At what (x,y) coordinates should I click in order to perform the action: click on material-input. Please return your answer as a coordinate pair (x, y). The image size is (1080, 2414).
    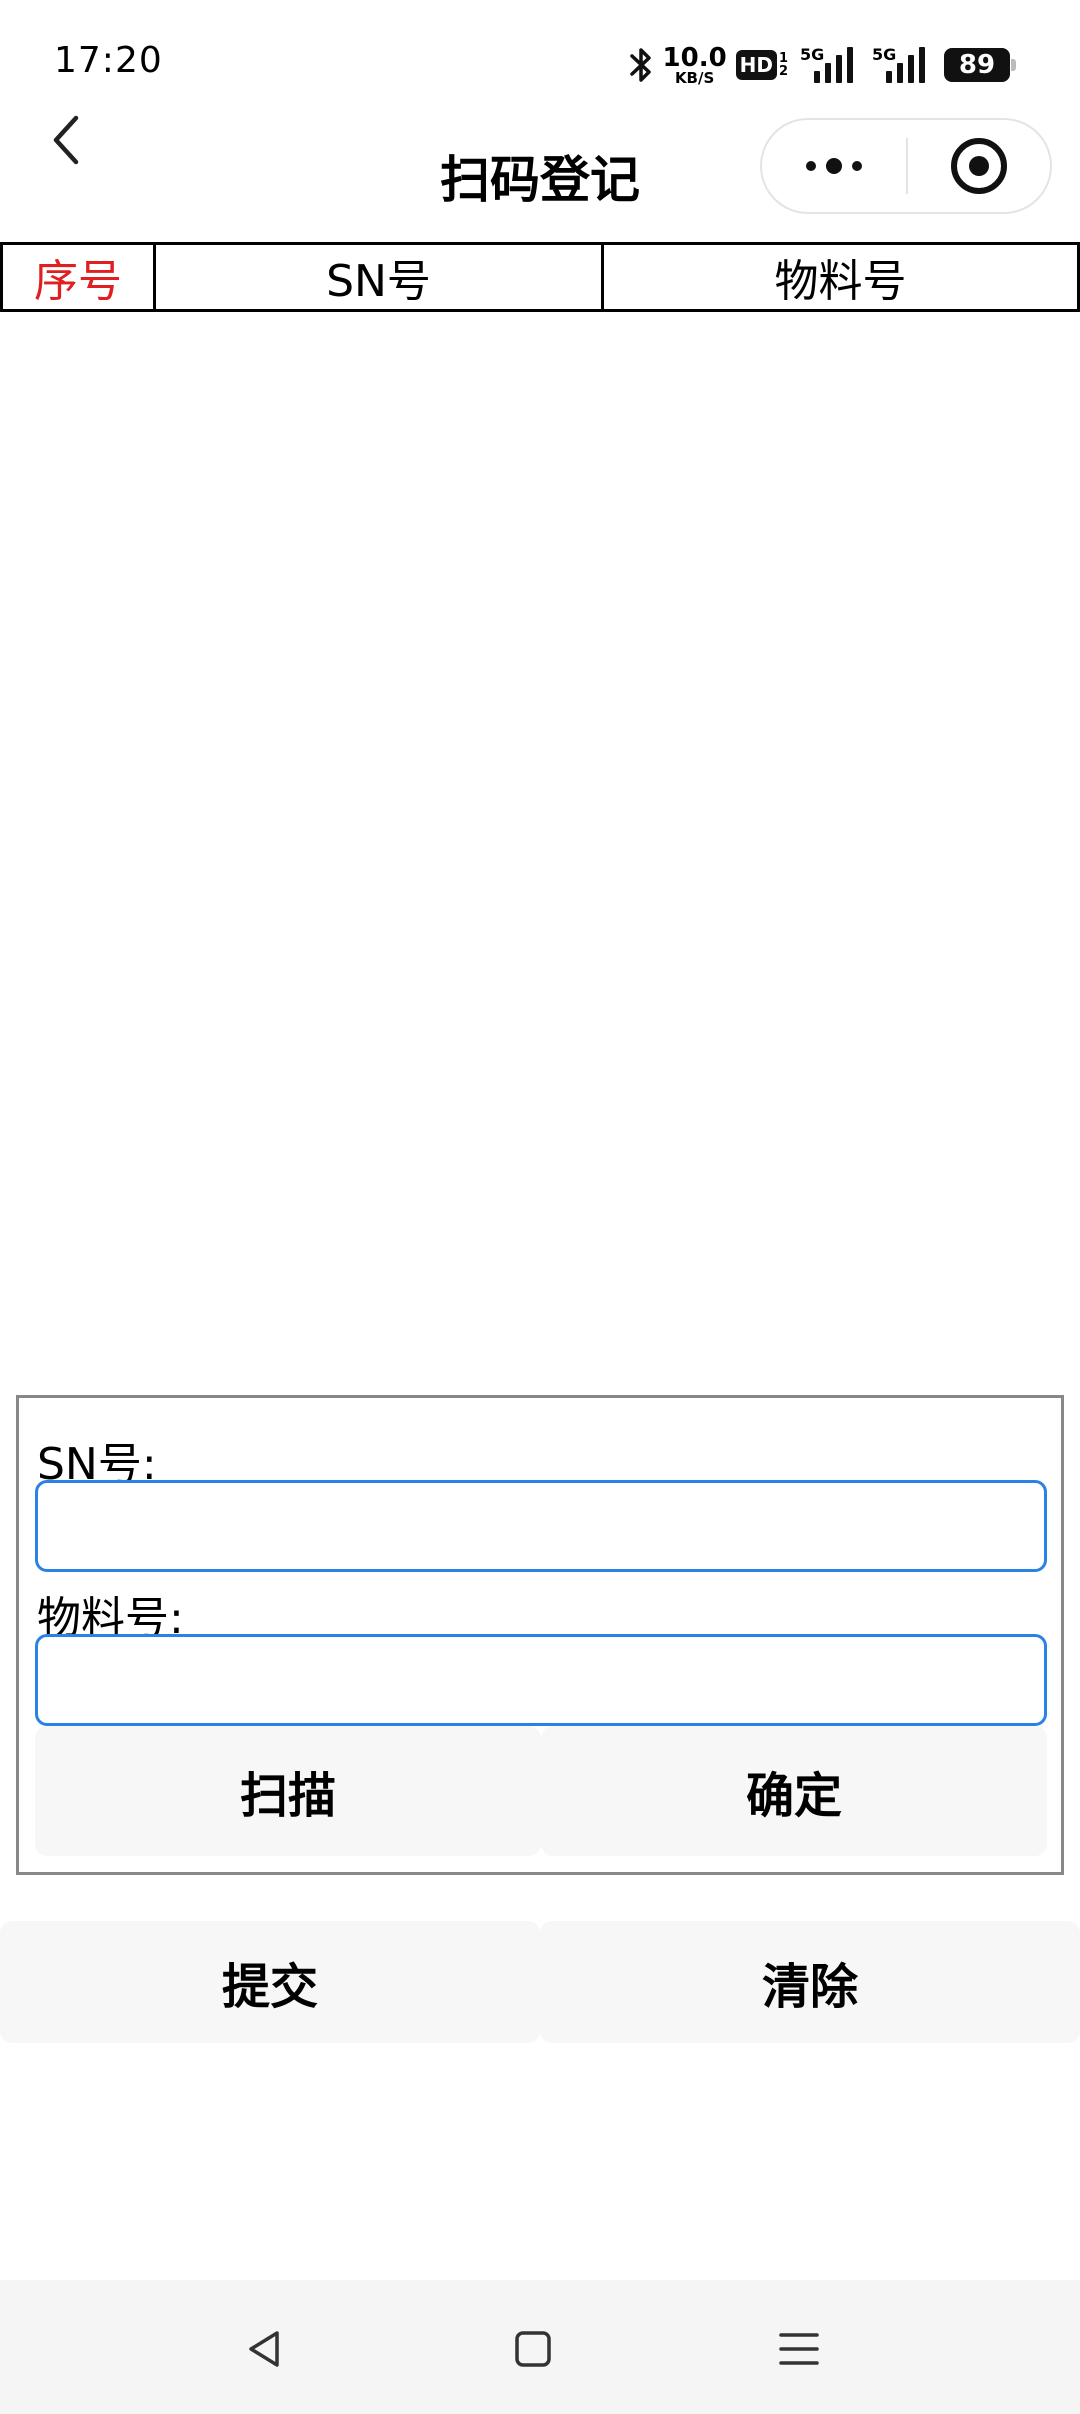
    Looking at the image, I should click on (541, 1680).